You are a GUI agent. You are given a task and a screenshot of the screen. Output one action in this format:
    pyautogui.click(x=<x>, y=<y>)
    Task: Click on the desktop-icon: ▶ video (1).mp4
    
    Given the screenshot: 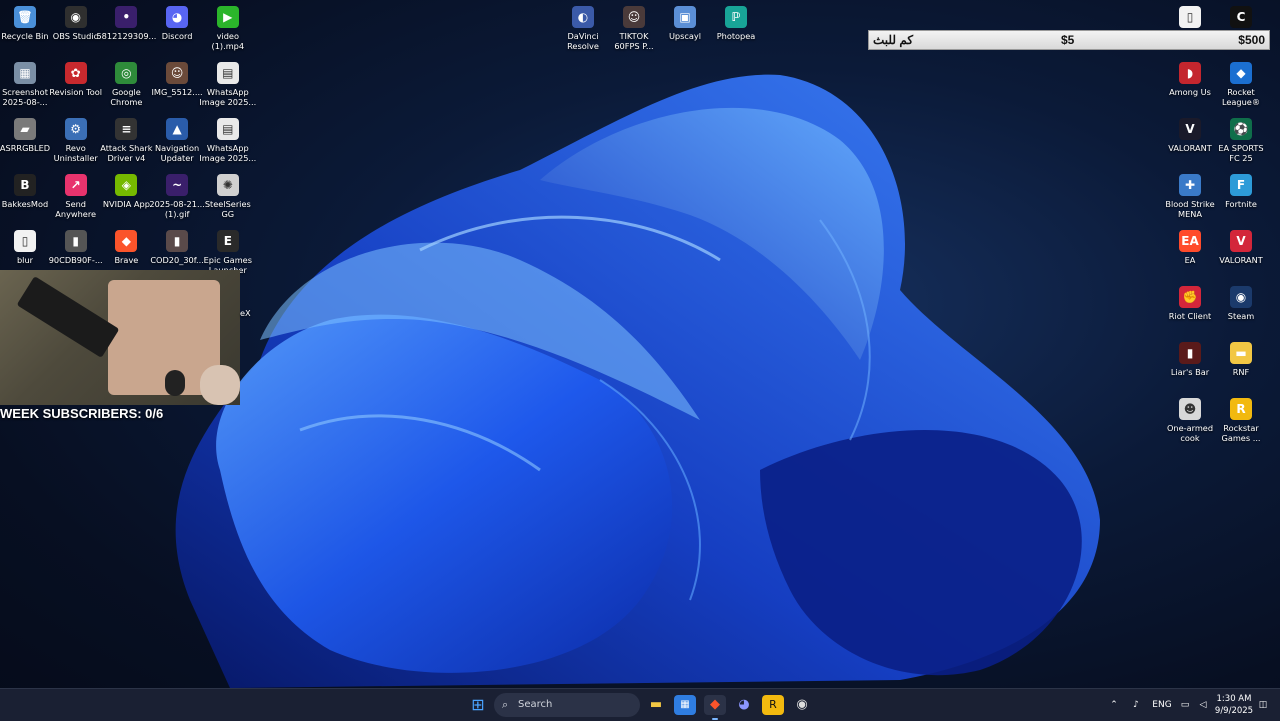 What is the action you would take?
    pyautogui.click(x=228, y=26)
    